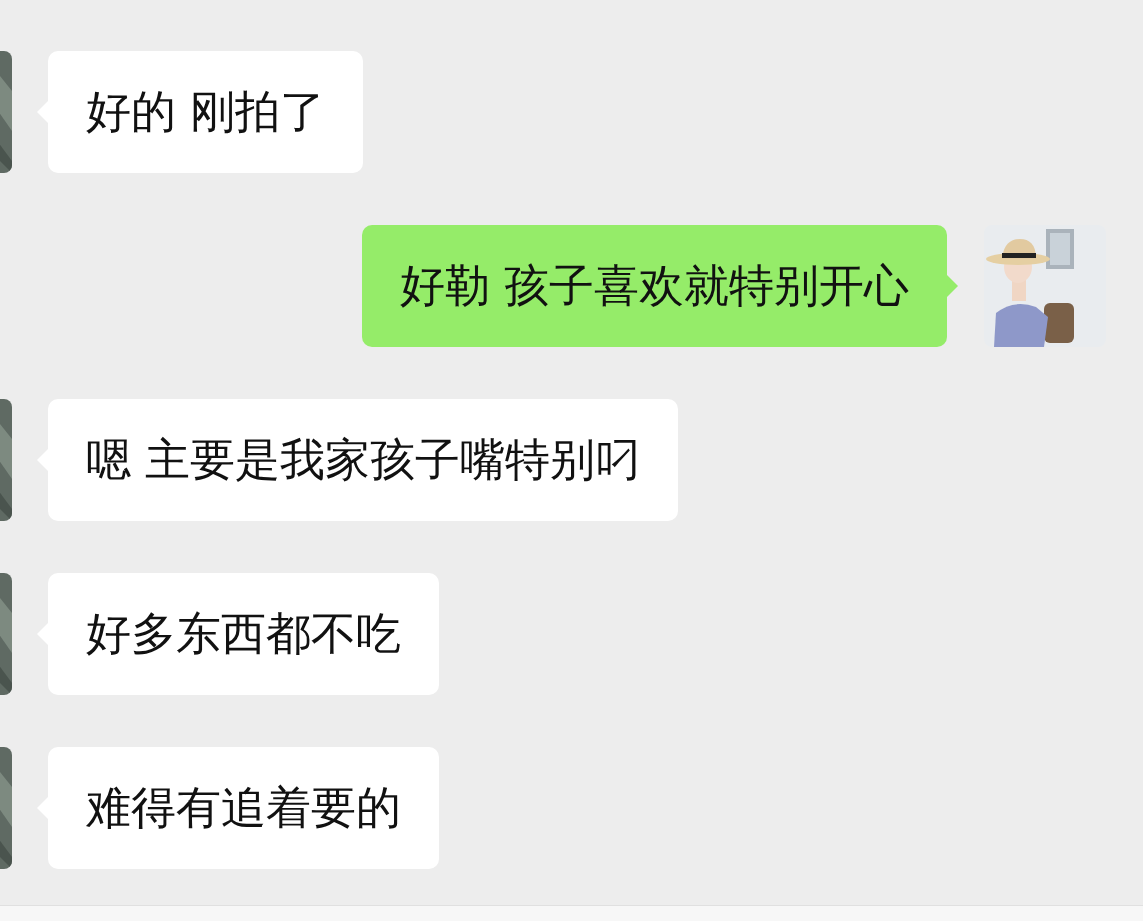  Describe the element at coordinates (200, 112) in the screenshot. I see `chat-message: 好的 刚拍了` at that location.